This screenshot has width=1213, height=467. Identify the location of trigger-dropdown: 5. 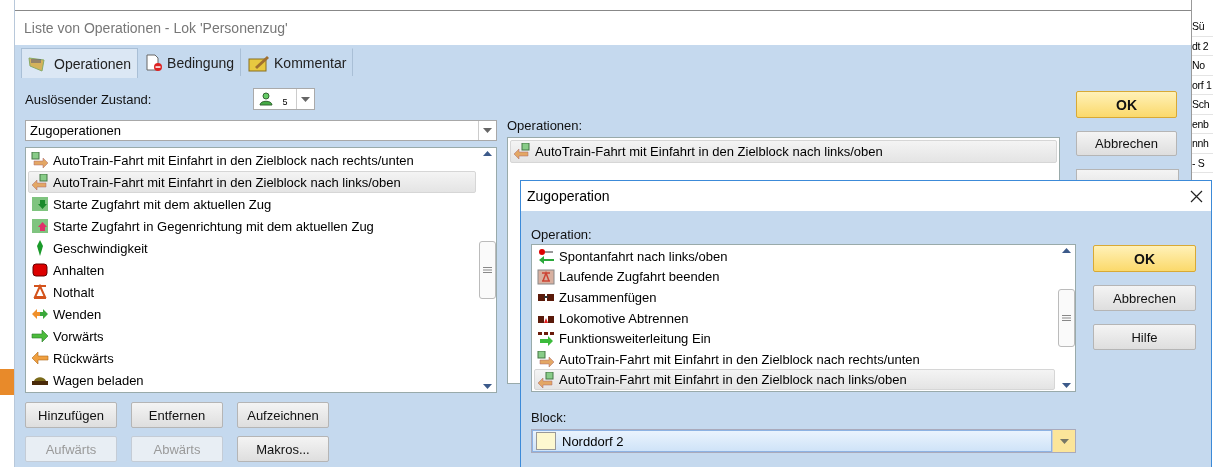
(284, 99).